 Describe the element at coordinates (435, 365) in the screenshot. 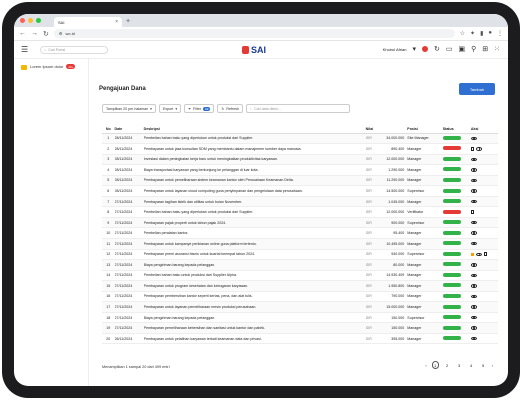

I see `page-button: 1` at that location.